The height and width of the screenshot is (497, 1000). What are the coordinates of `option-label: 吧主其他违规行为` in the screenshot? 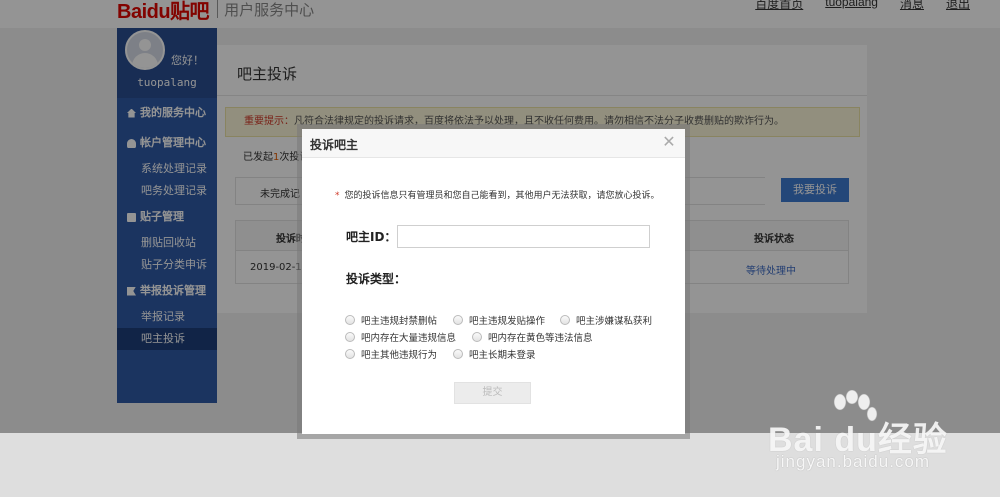 It's located at (399, 355).